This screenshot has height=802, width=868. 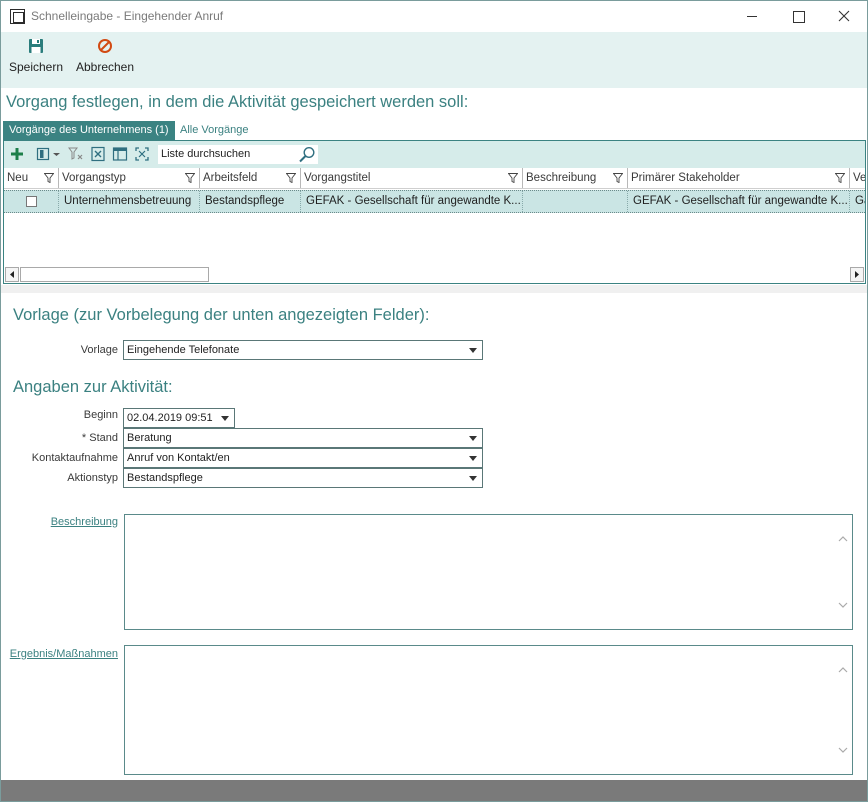 What do you see at coordinates (303, 458) in the screenshot?
I see `kontakt-select: Anruf von Kontakt/en` at bounding box center [303, 458].